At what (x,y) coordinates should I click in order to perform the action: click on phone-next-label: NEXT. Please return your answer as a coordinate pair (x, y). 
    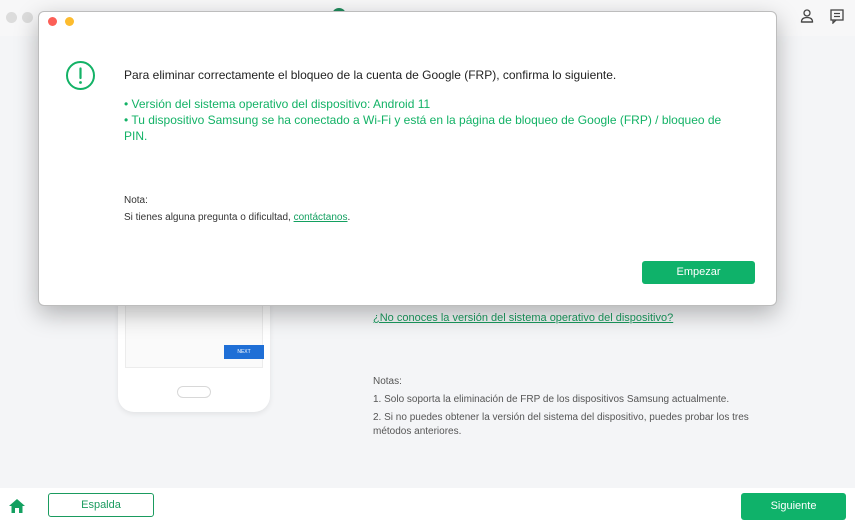
    Looking at the image, I should click on (244, 352).